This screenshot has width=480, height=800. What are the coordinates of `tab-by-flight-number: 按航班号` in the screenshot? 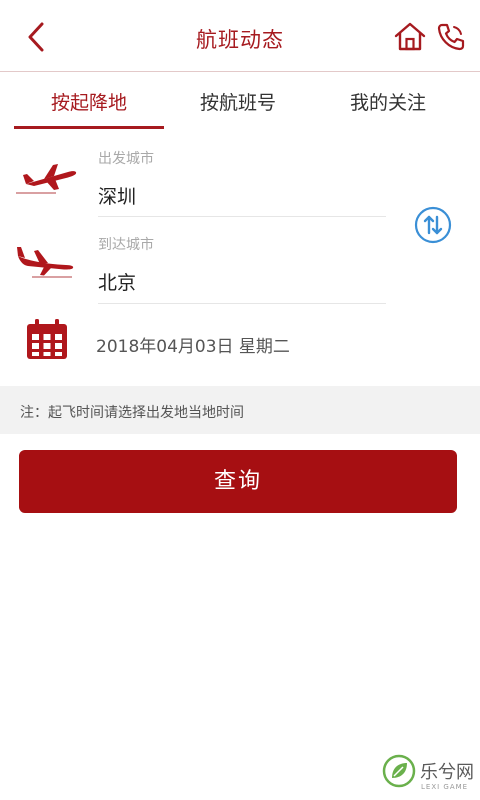 It's located at (238, 102).